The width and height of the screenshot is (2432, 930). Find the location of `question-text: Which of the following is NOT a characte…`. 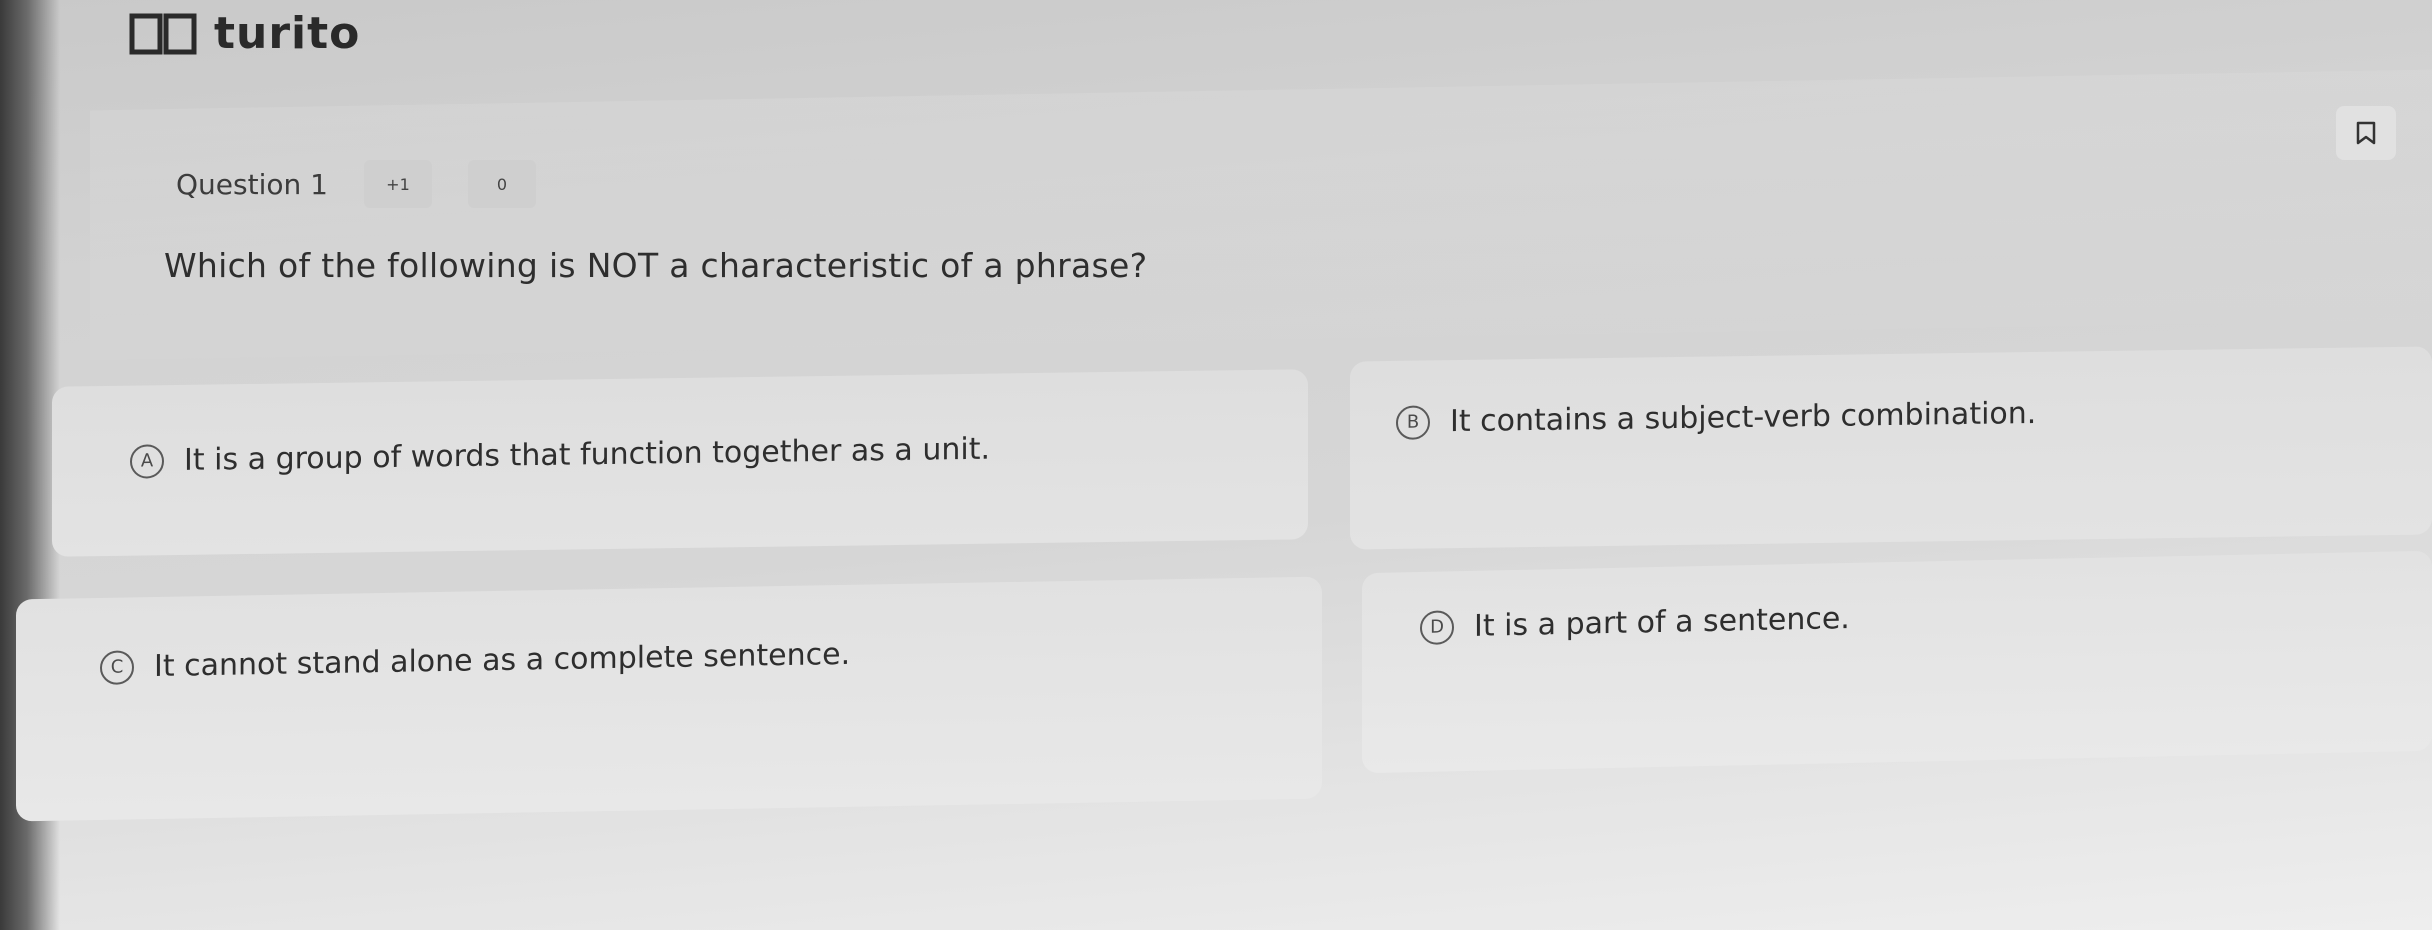

question-text: Which of the following is NOT a characte… is located at coordinates (656, 265).